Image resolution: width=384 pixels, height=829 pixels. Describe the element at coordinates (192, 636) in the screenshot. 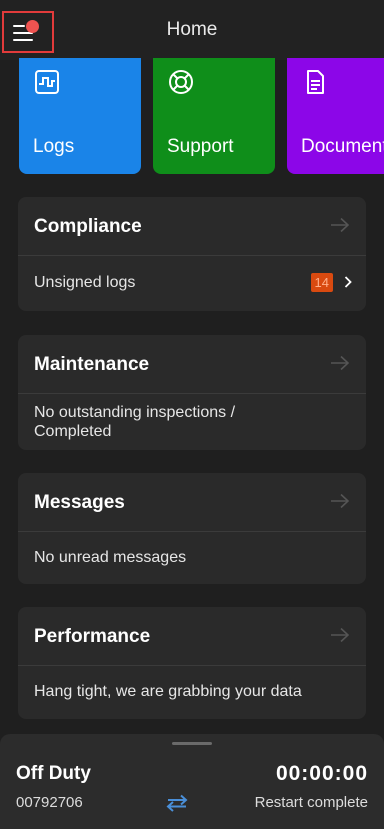

I see `performance-header: Performance` at that location.